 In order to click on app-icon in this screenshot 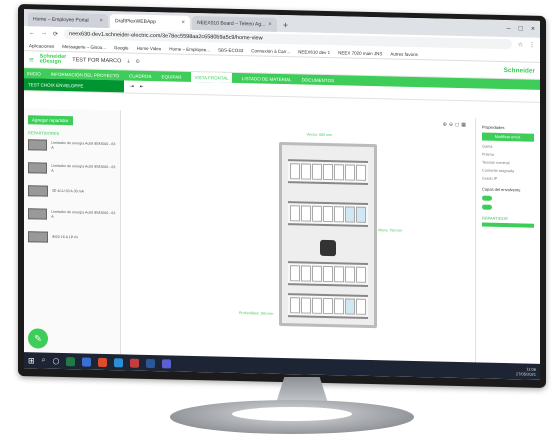, I will do `click(135, 363)`.